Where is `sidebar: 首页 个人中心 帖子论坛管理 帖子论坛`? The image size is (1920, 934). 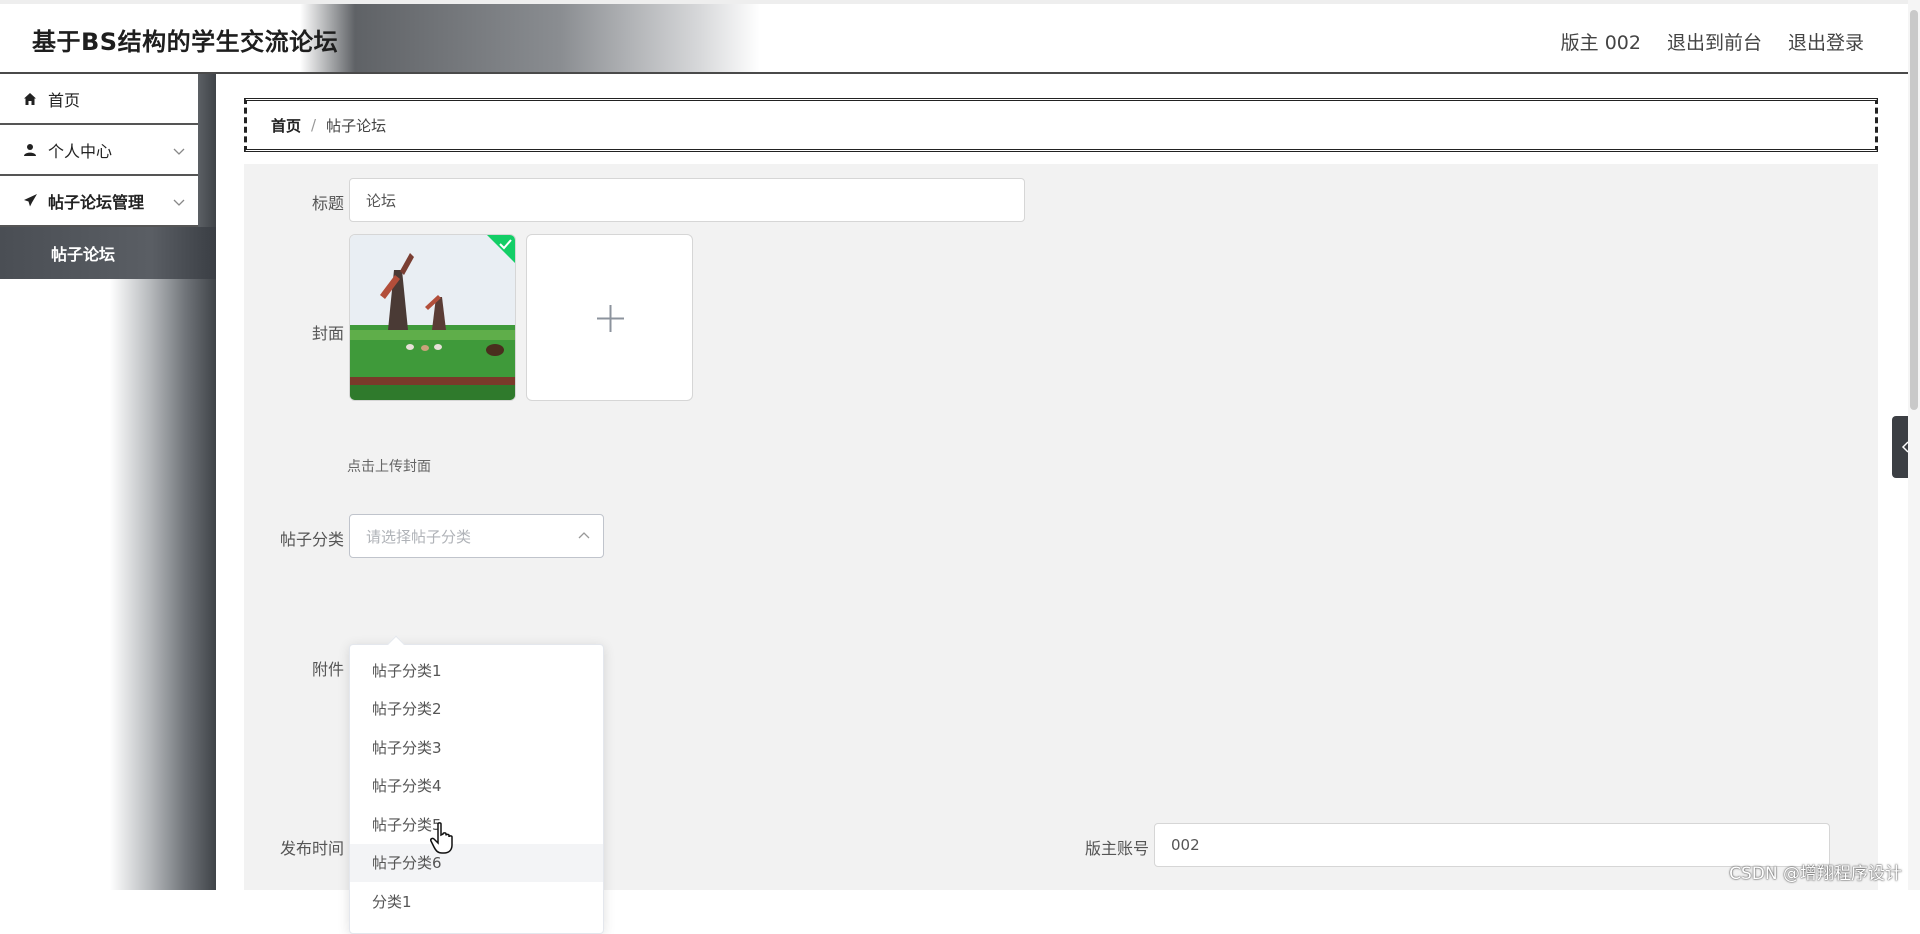
sidebar: 首页 个人中心 帖子论坛管理 帖子论坛 is located at coordinates (108, 482).